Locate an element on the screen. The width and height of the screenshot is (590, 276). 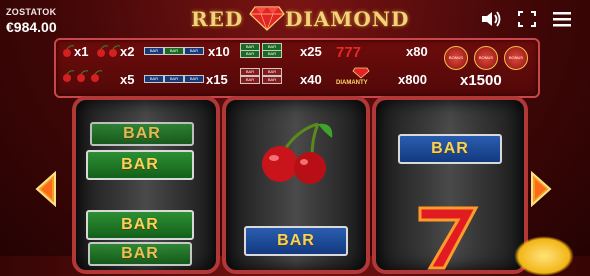
top-bar: ZOSTATOK €984.00 RED DIAMOND is located at coordinates (295, 20).